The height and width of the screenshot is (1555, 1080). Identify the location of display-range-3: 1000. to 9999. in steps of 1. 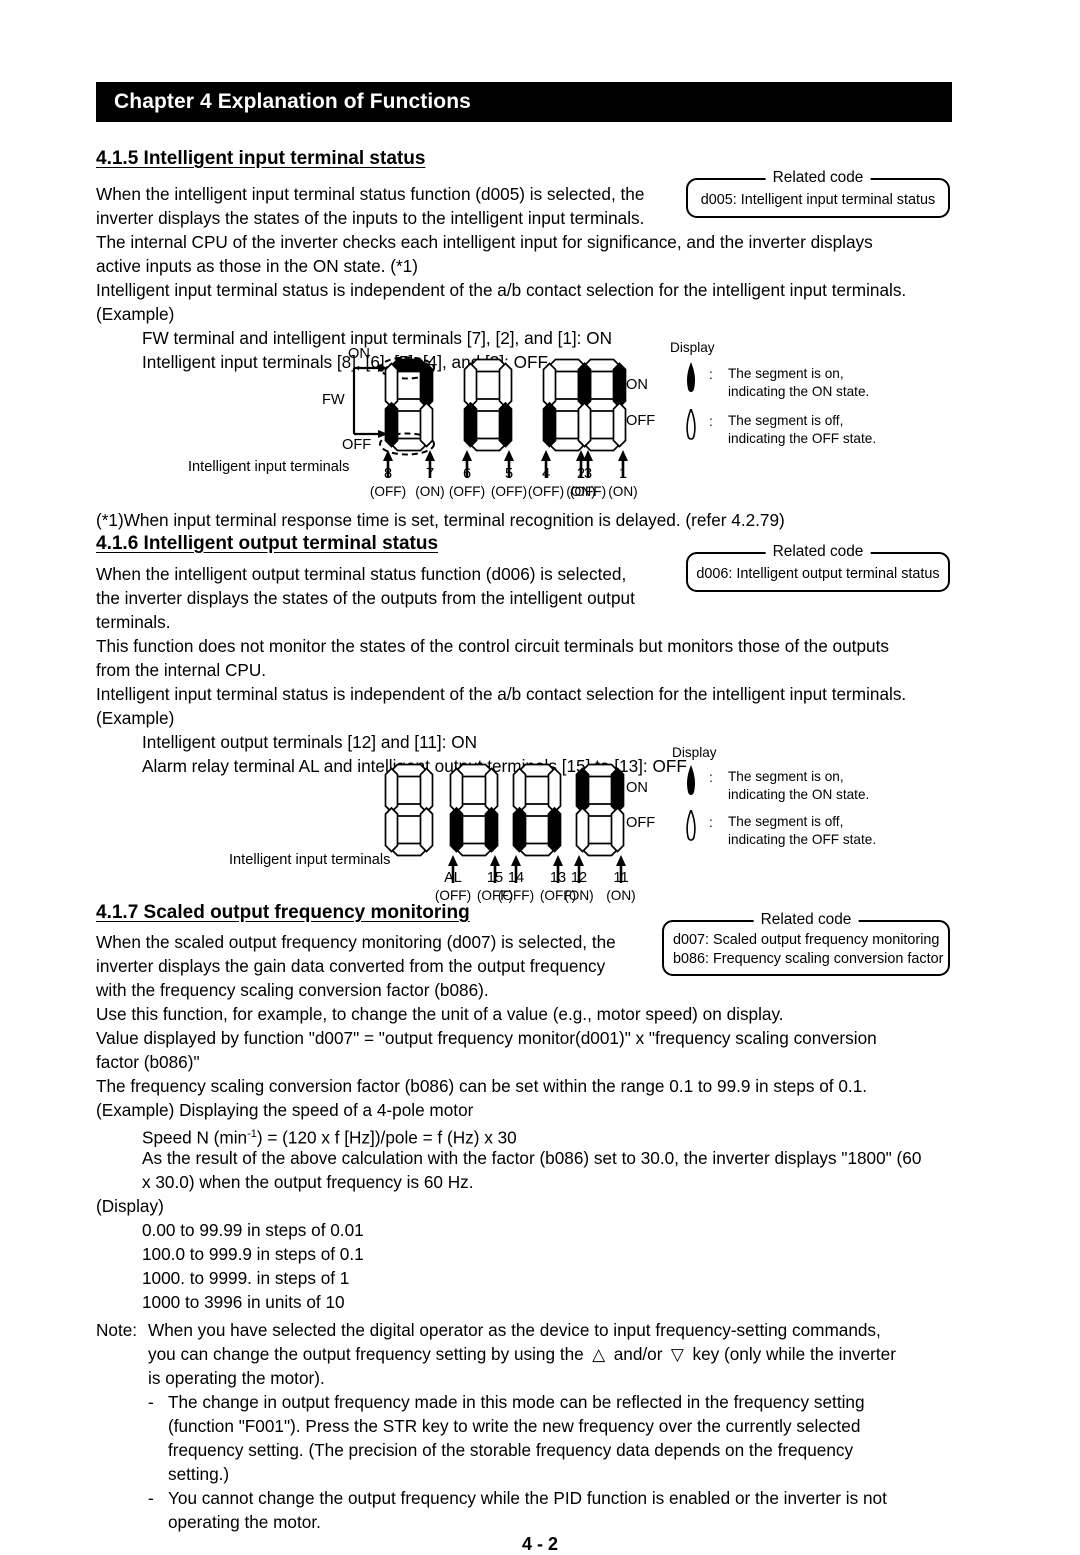
(246, 1278).